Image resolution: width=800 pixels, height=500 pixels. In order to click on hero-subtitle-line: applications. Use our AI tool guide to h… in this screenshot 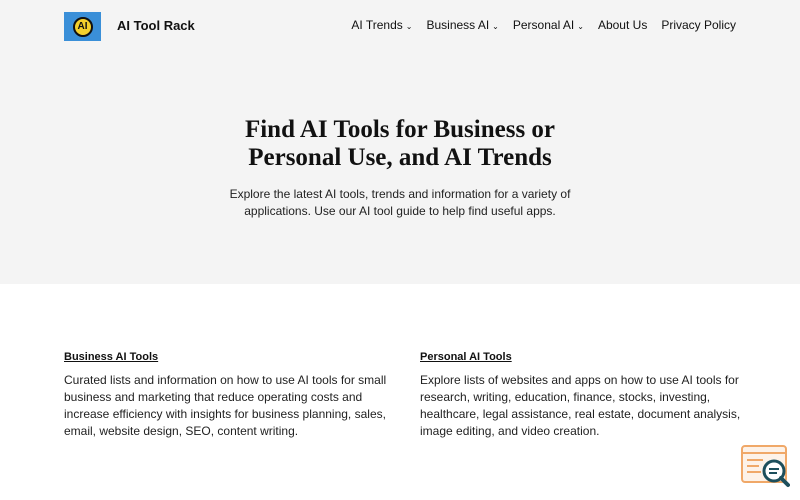, I will do `click(400, 211)`.